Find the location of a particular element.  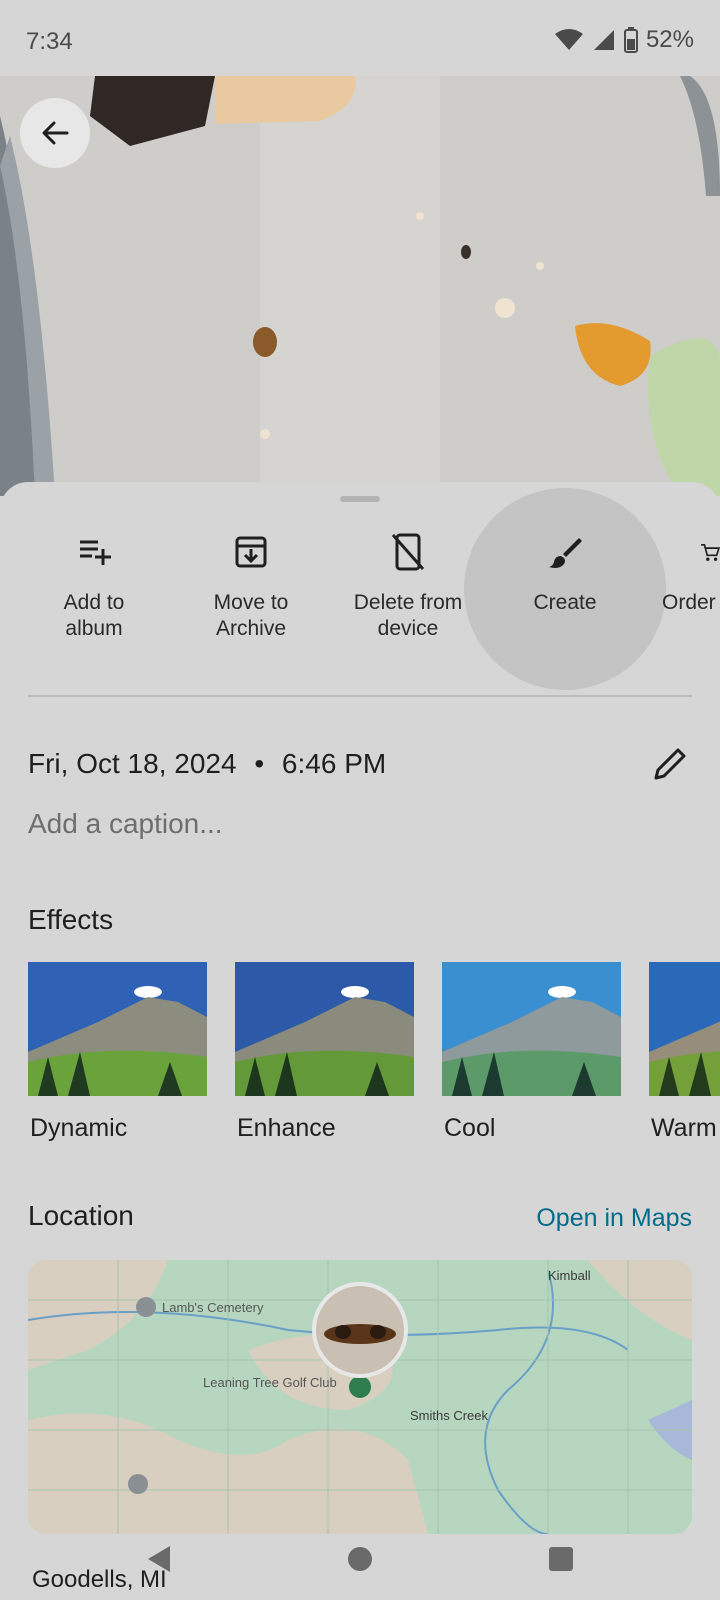

map-label-smiths-creek: Smiths Creek is located at coordinates (449, 1415).